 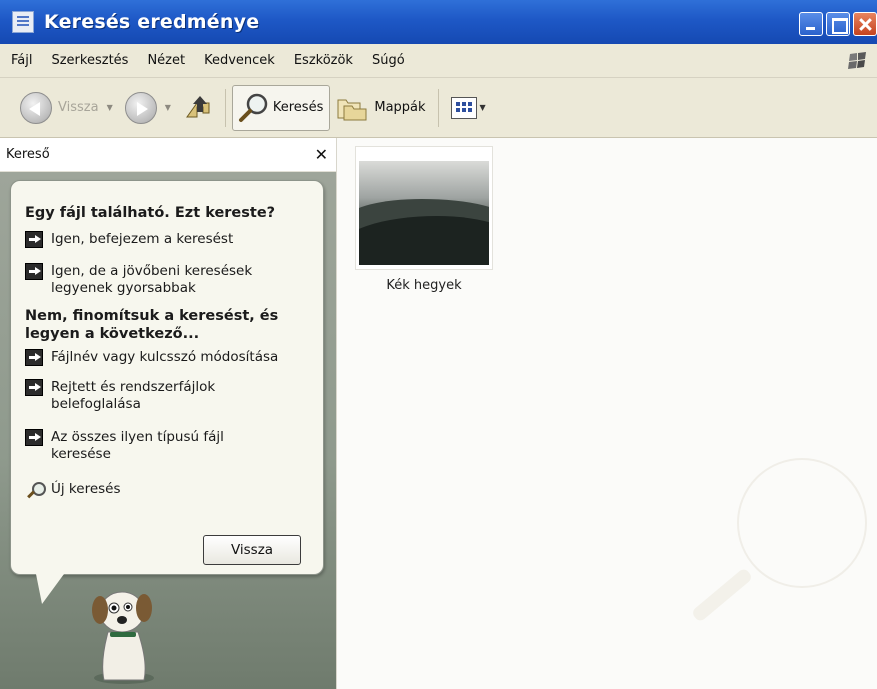 I want to click on result-thumbnail, so click(x=424, y=208).